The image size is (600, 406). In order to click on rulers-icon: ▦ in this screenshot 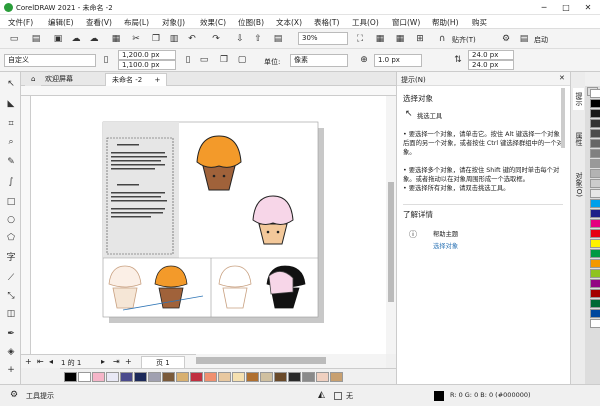, I will do `click(380, 39)`.